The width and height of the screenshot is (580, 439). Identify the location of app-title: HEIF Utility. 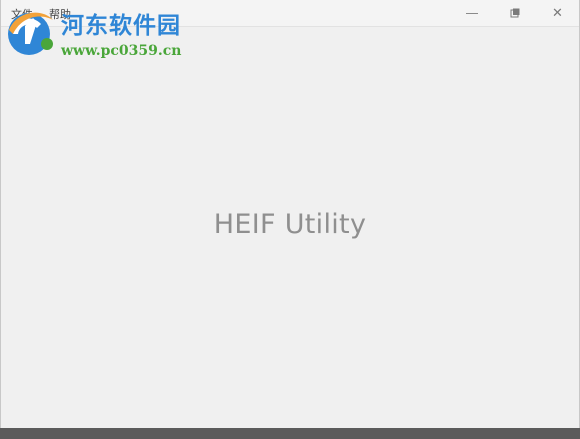
(290, 224).